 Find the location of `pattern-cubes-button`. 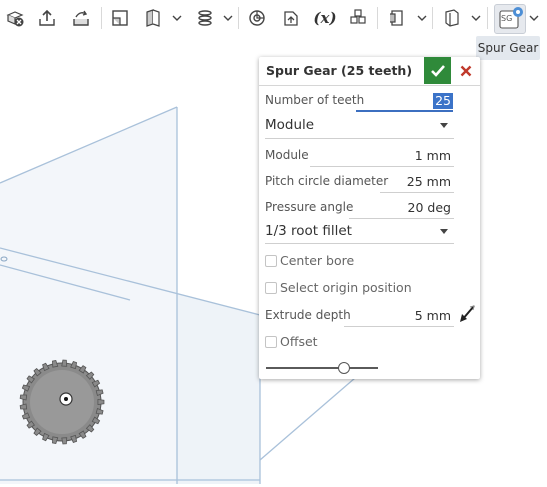

pattern-cubes-button is located at coordinates (358, 18).